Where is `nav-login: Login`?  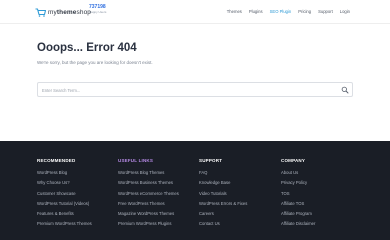
nav-login: Login is located at coordinates (345, 11).